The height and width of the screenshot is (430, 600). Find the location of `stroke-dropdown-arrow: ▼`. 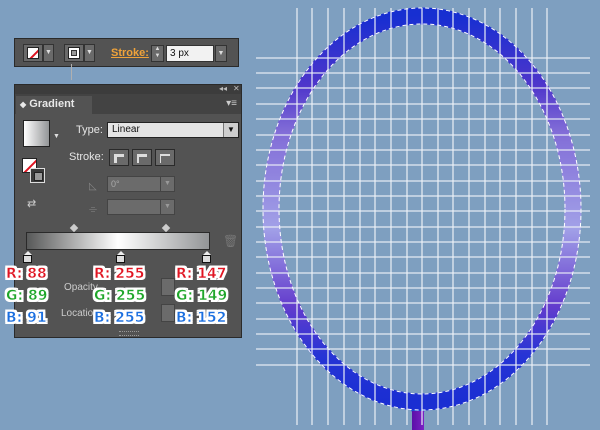

stroke-dropdown-arrow: ▼ is located at coordinates (89, 53).